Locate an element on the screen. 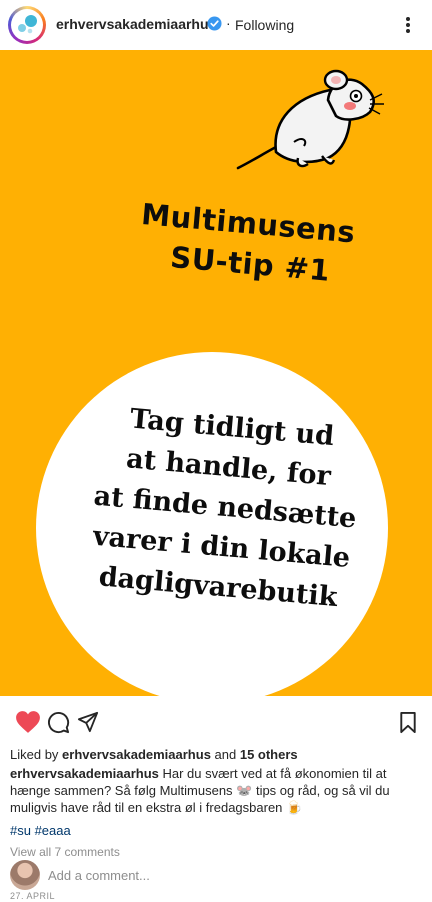 The image size is (432, 902). send-icon is located at coordinates (88, 722).